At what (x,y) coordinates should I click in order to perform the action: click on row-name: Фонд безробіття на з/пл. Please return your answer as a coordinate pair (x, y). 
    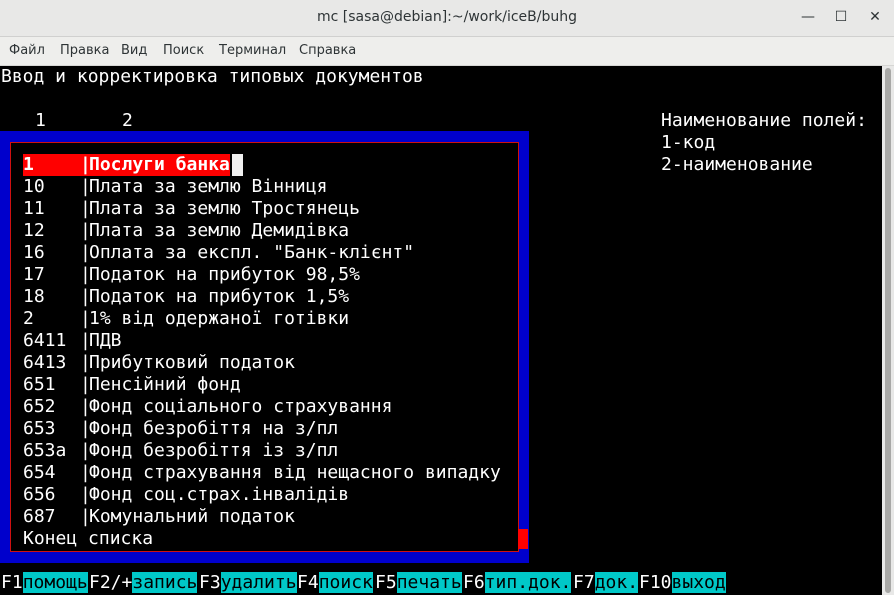
    Looking at the image, I should click on (213, 429).